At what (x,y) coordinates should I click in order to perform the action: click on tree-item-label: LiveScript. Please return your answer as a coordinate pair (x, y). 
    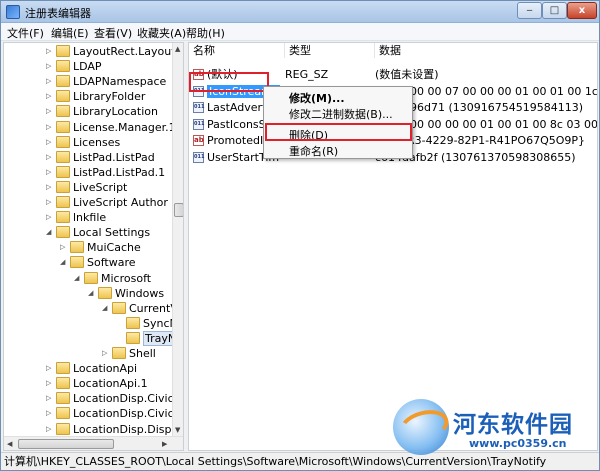
    Looking at the image, I should click on (100, 187).